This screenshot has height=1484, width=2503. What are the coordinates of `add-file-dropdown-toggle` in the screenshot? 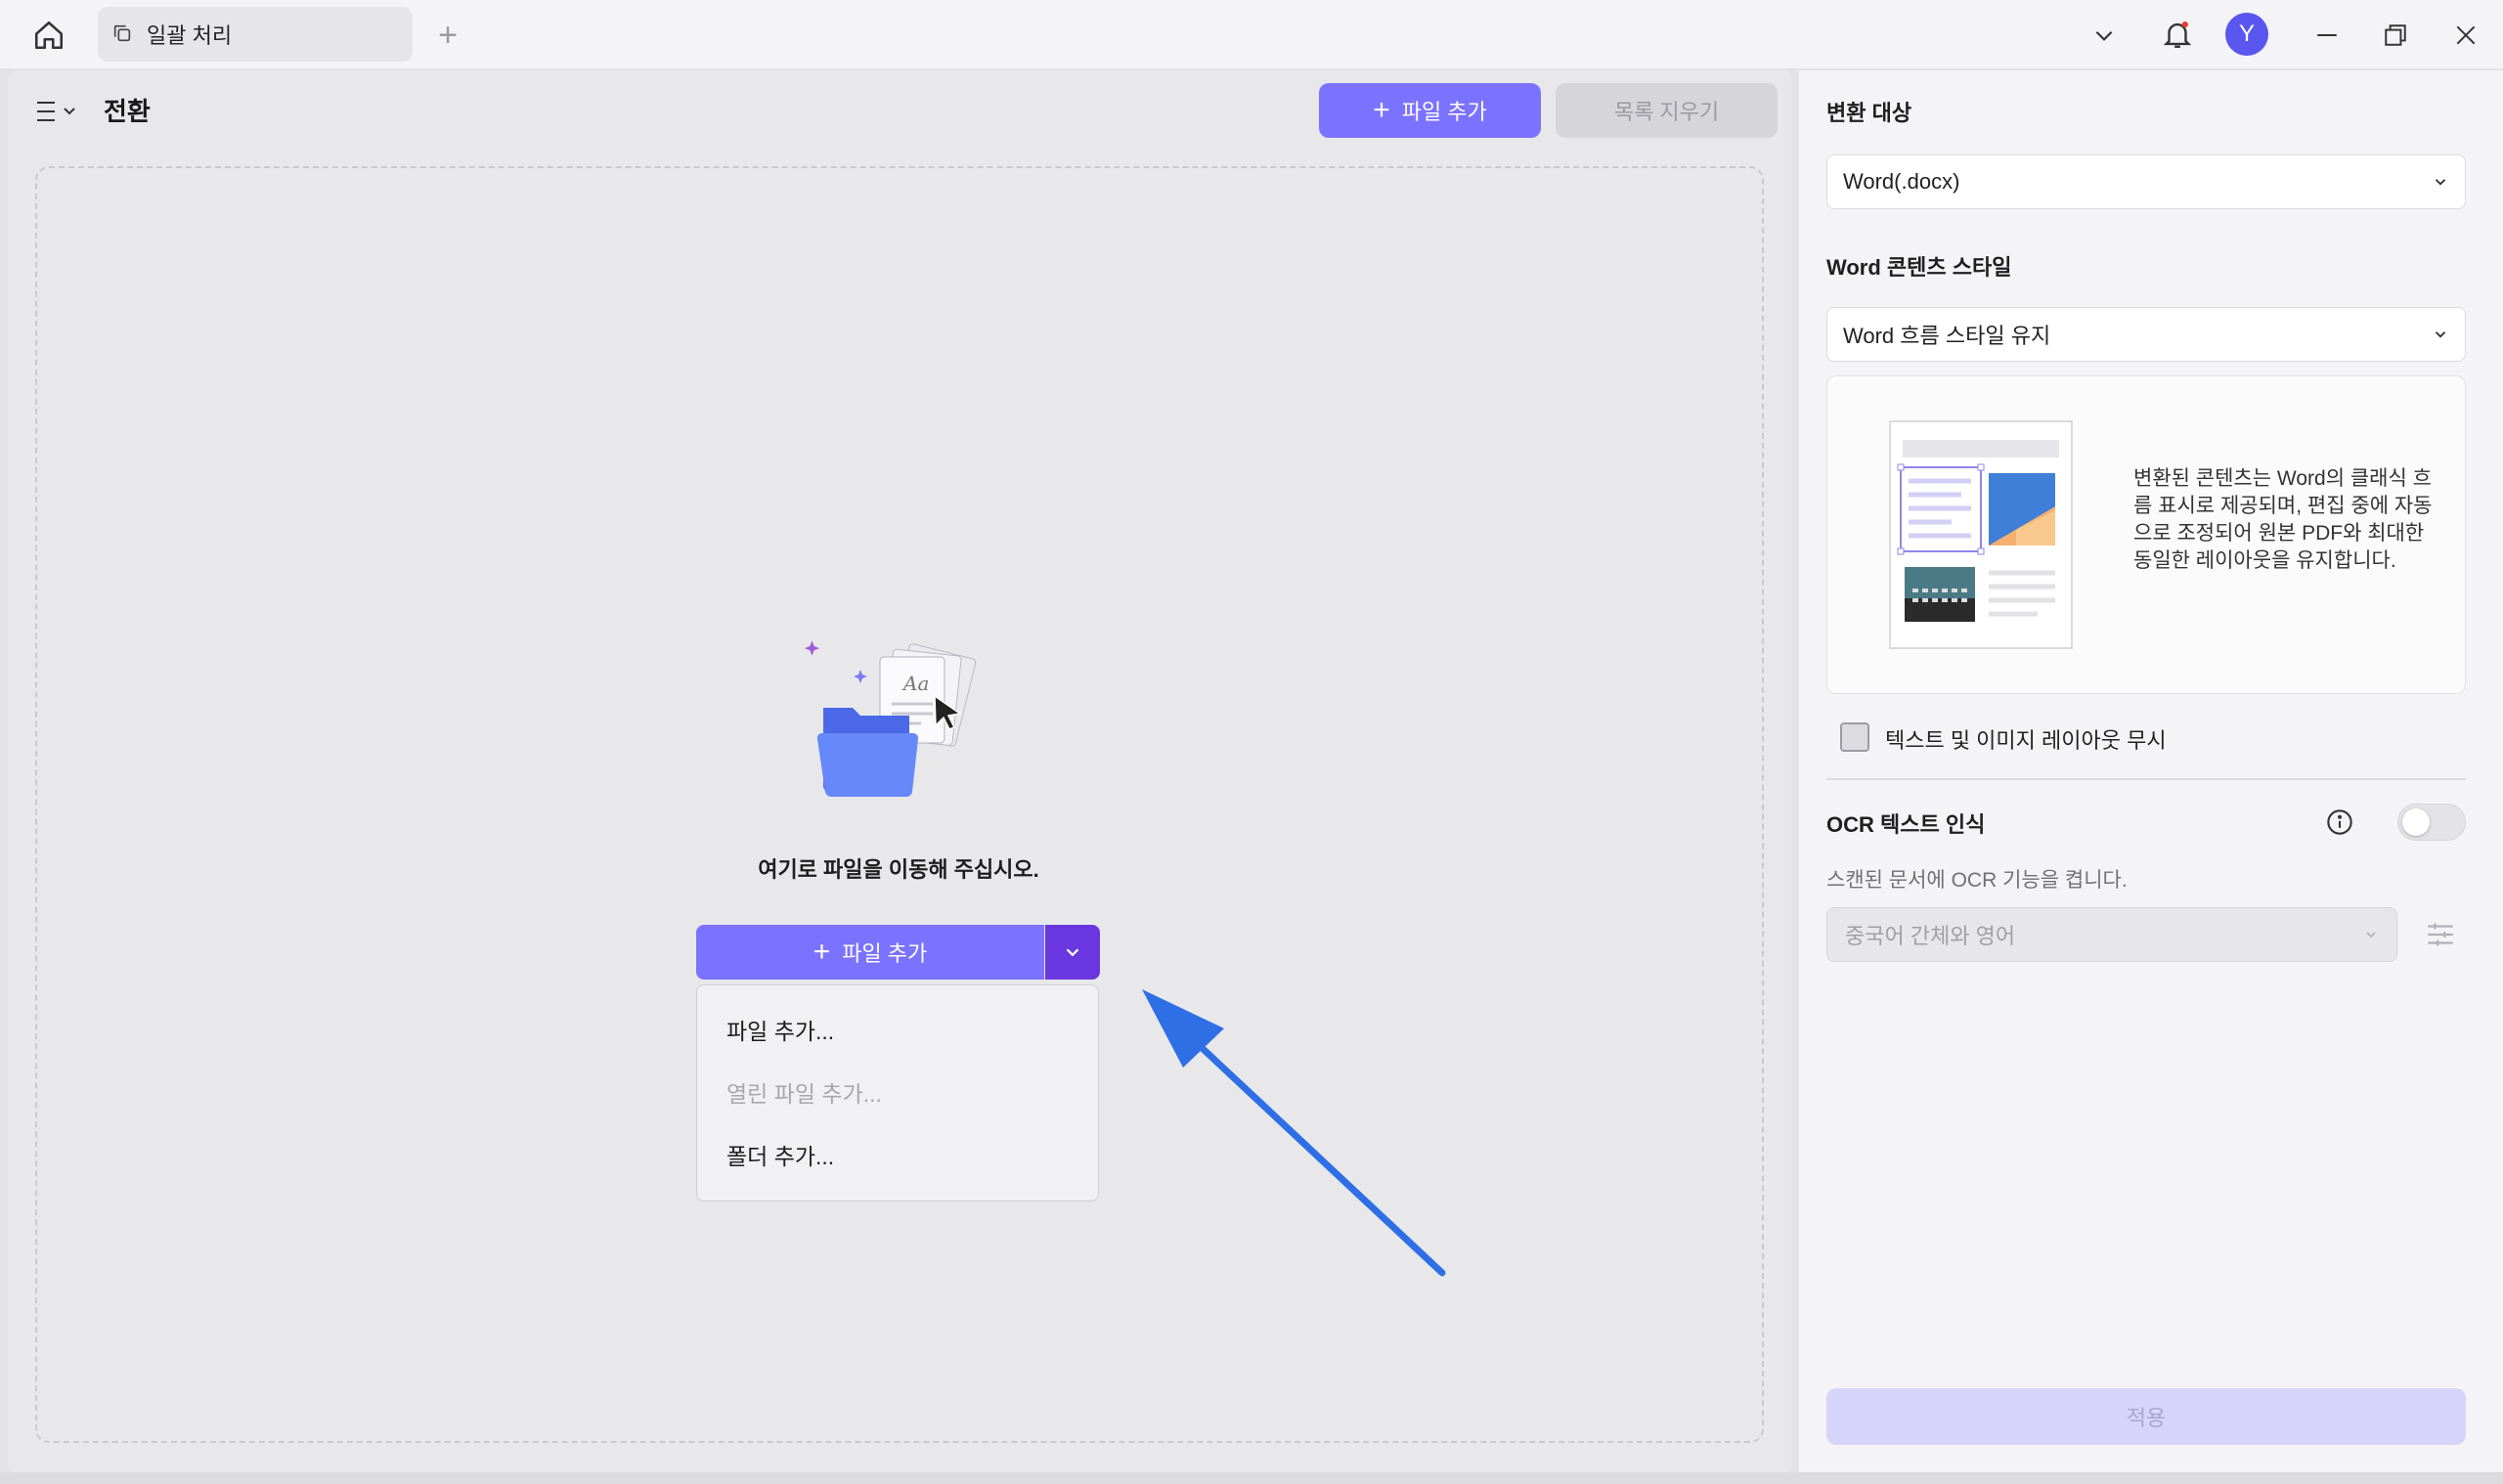 It's located at (1072, 952).